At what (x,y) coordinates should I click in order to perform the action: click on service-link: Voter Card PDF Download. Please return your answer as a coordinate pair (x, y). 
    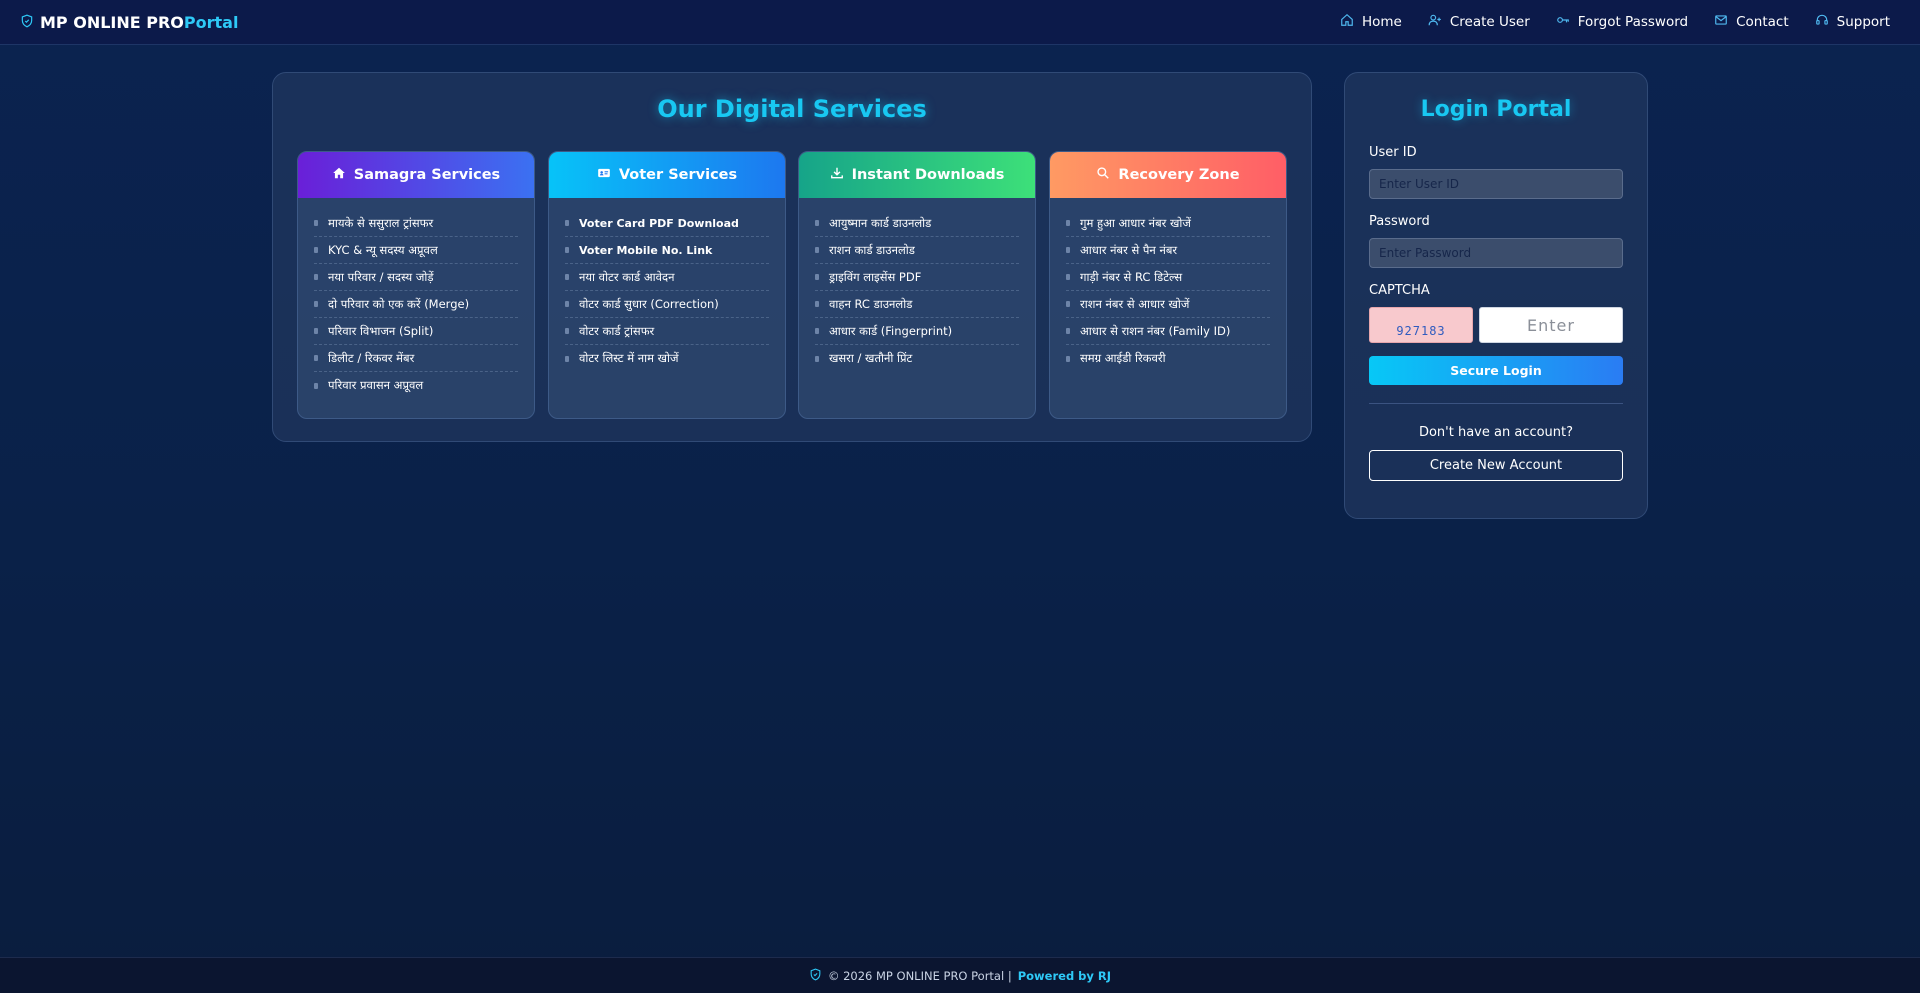
    Looking at the image, I should click on (667, 223).